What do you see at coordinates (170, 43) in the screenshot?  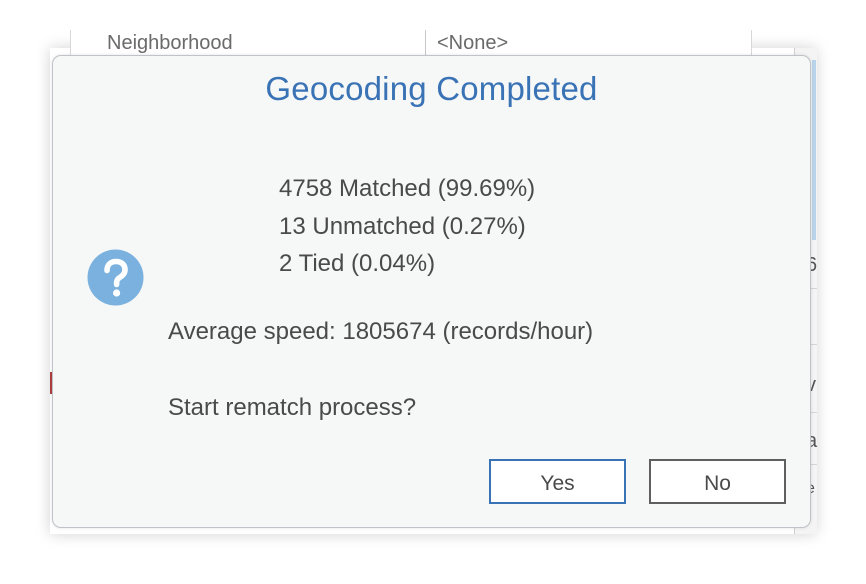 I see `background-field-label: Neighborhood` at bounding box center [170, 43].